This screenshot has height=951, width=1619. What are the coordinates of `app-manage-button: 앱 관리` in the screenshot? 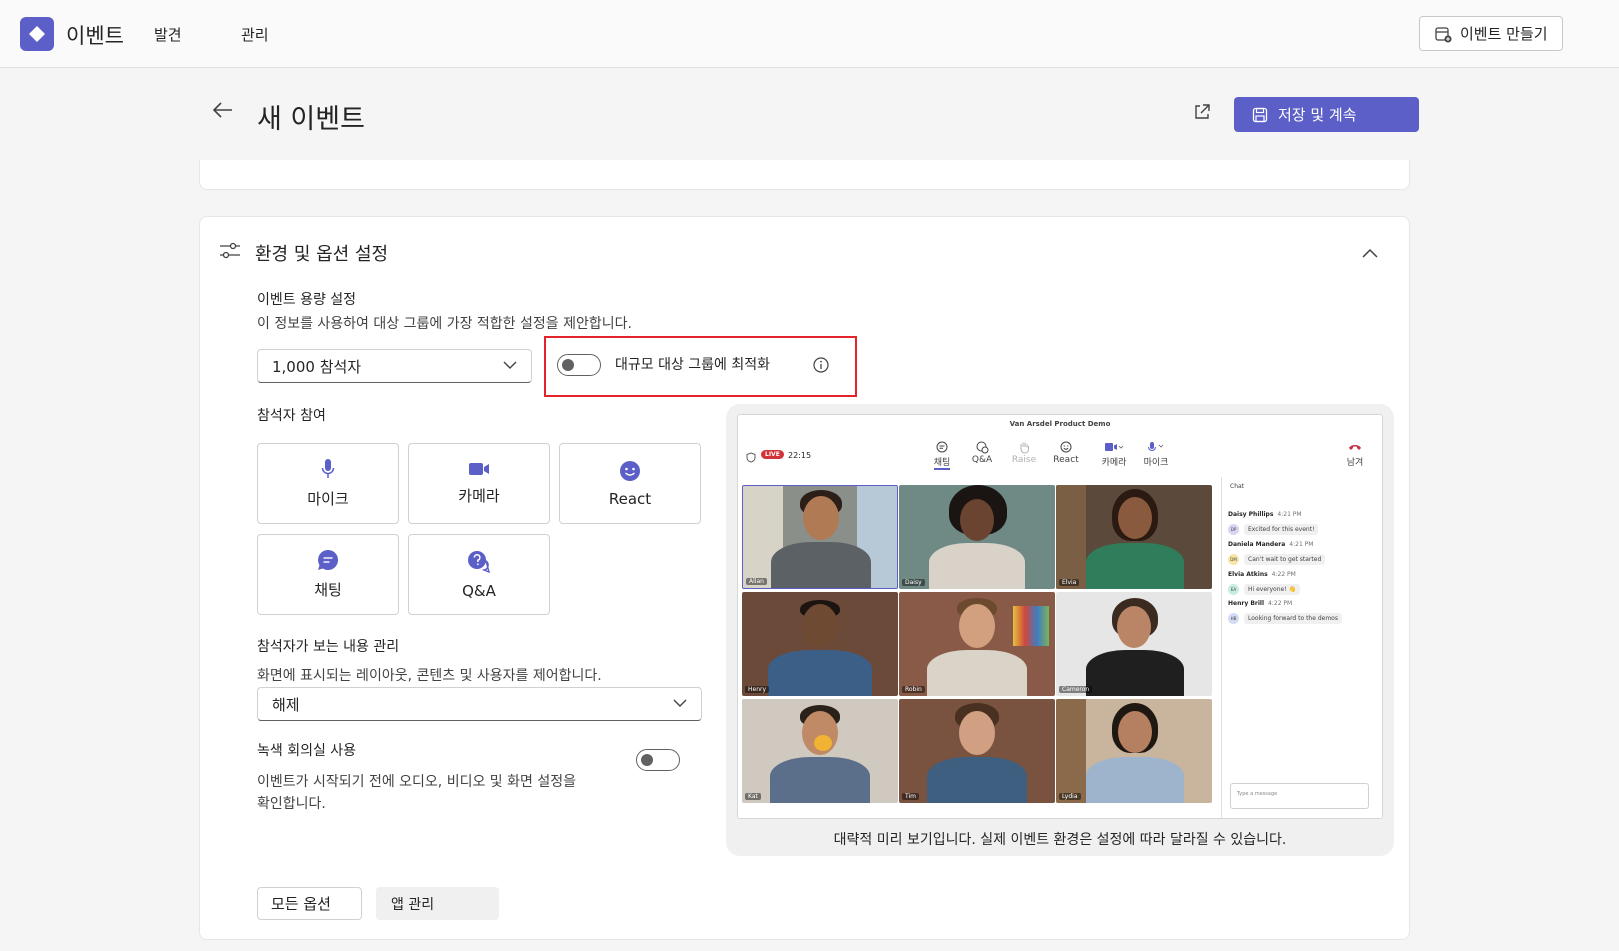 It's located at (437, 903).